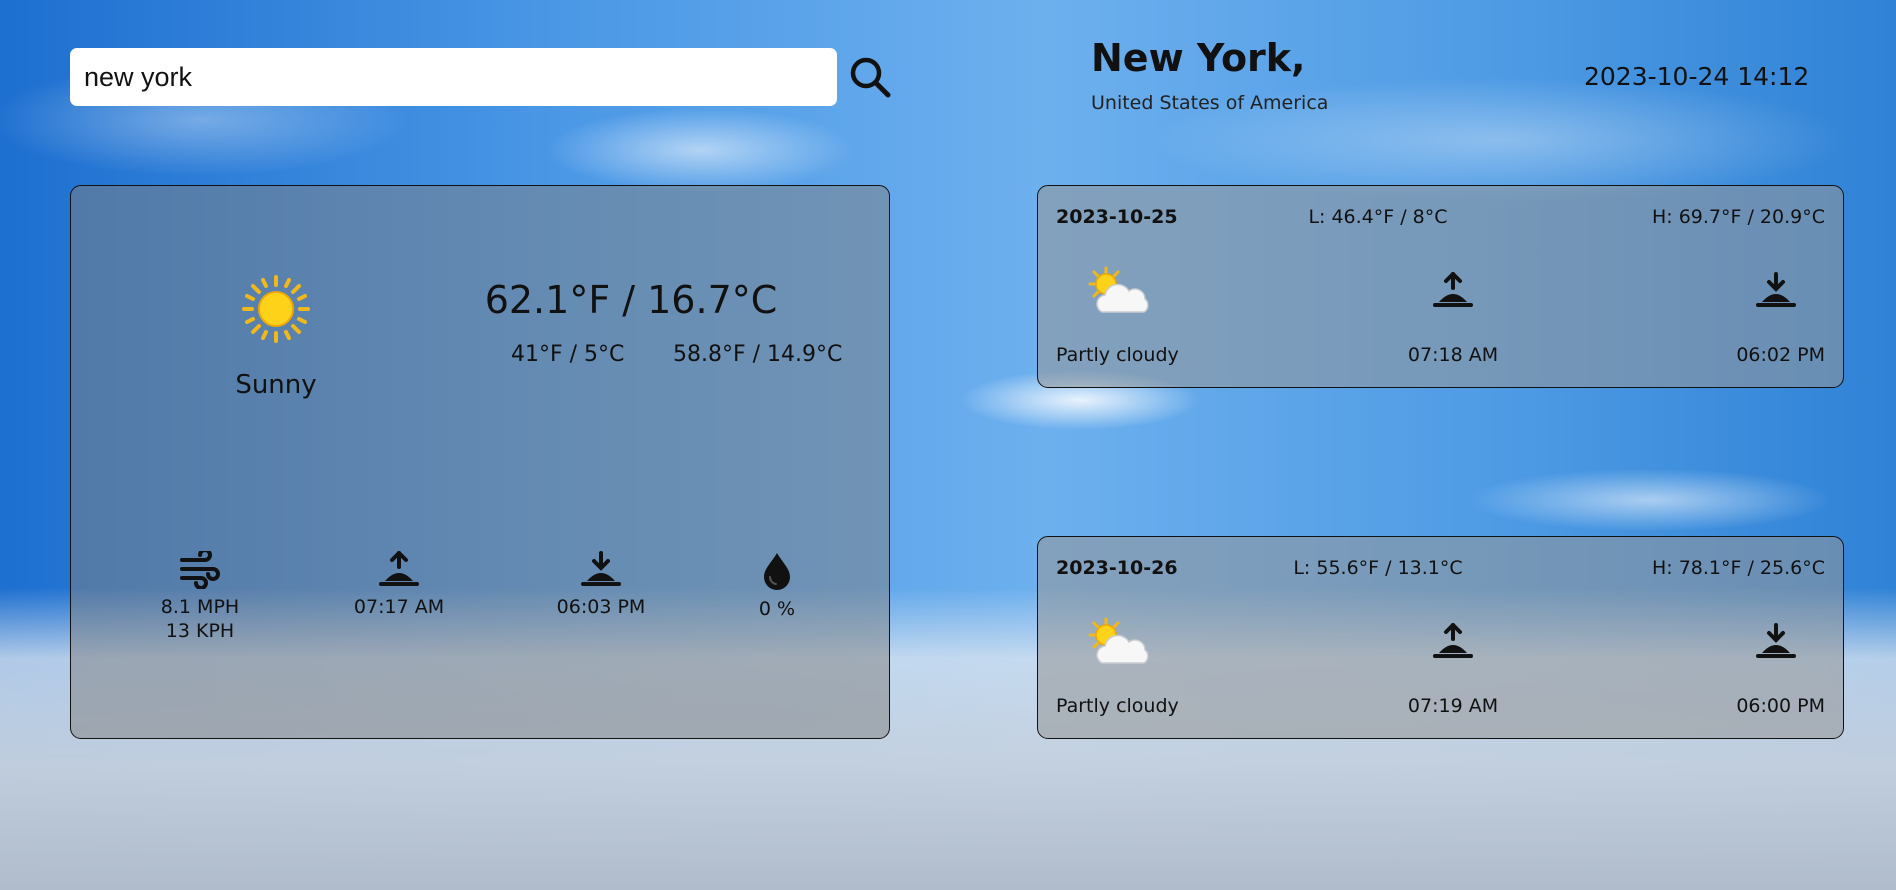 The width and height of the screenshot is (1896, 890). What do you see at coordinates (1697, 76) in the screenshot?
I see `current-datetime: 2023-10-24 14:12` at bounding box center [1697, 76].